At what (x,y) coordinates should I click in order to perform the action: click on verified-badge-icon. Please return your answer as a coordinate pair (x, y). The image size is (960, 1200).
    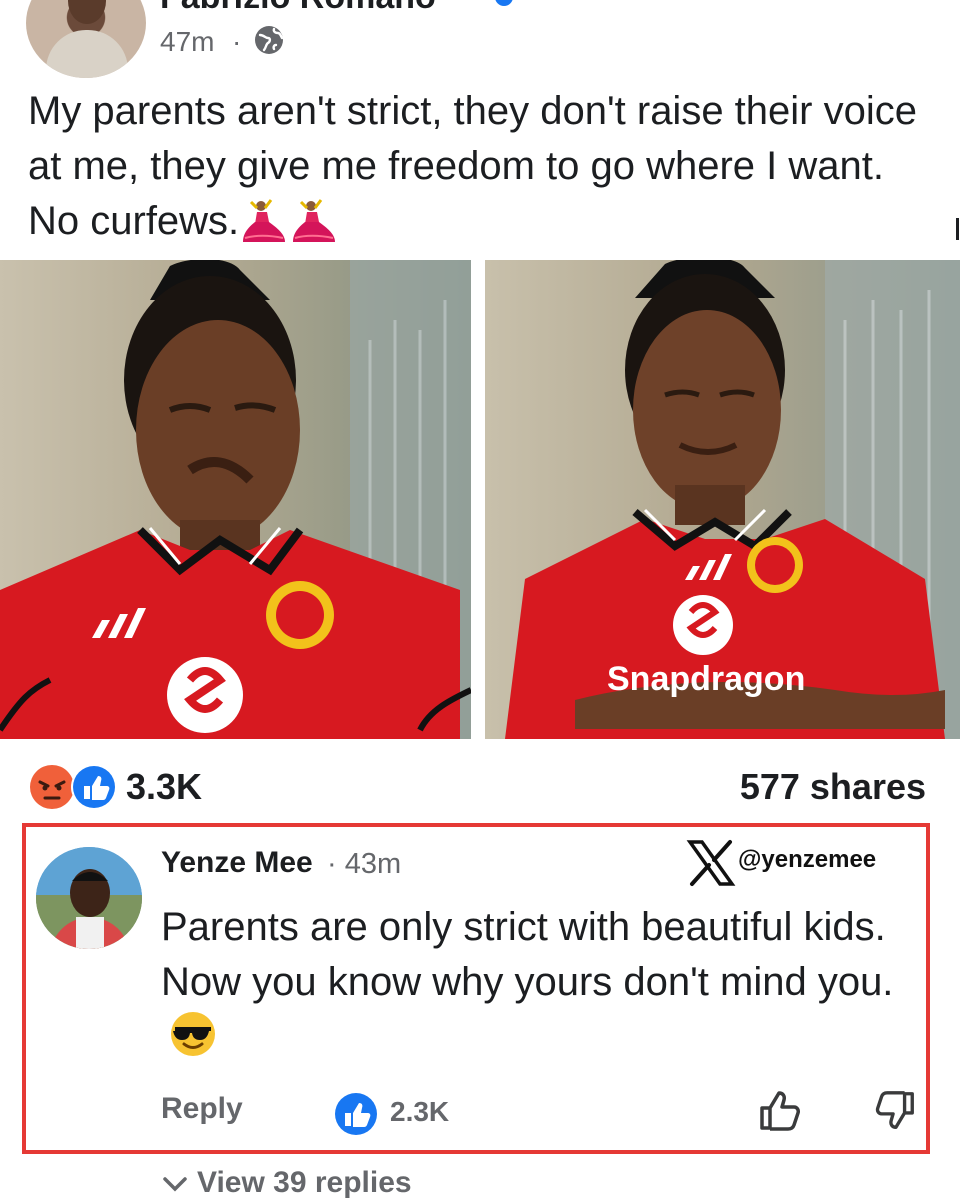
    Looking at the image, I should click on (504, 3).